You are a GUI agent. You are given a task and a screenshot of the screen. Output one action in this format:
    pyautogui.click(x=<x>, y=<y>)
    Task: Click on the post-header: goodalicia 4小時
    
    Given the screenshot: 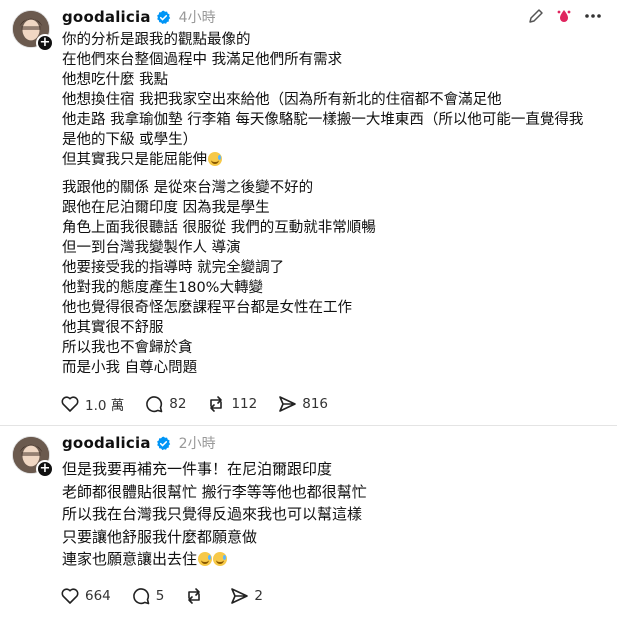 What is the action you would take?
    pyautogui.click(x=139, y=17)
    